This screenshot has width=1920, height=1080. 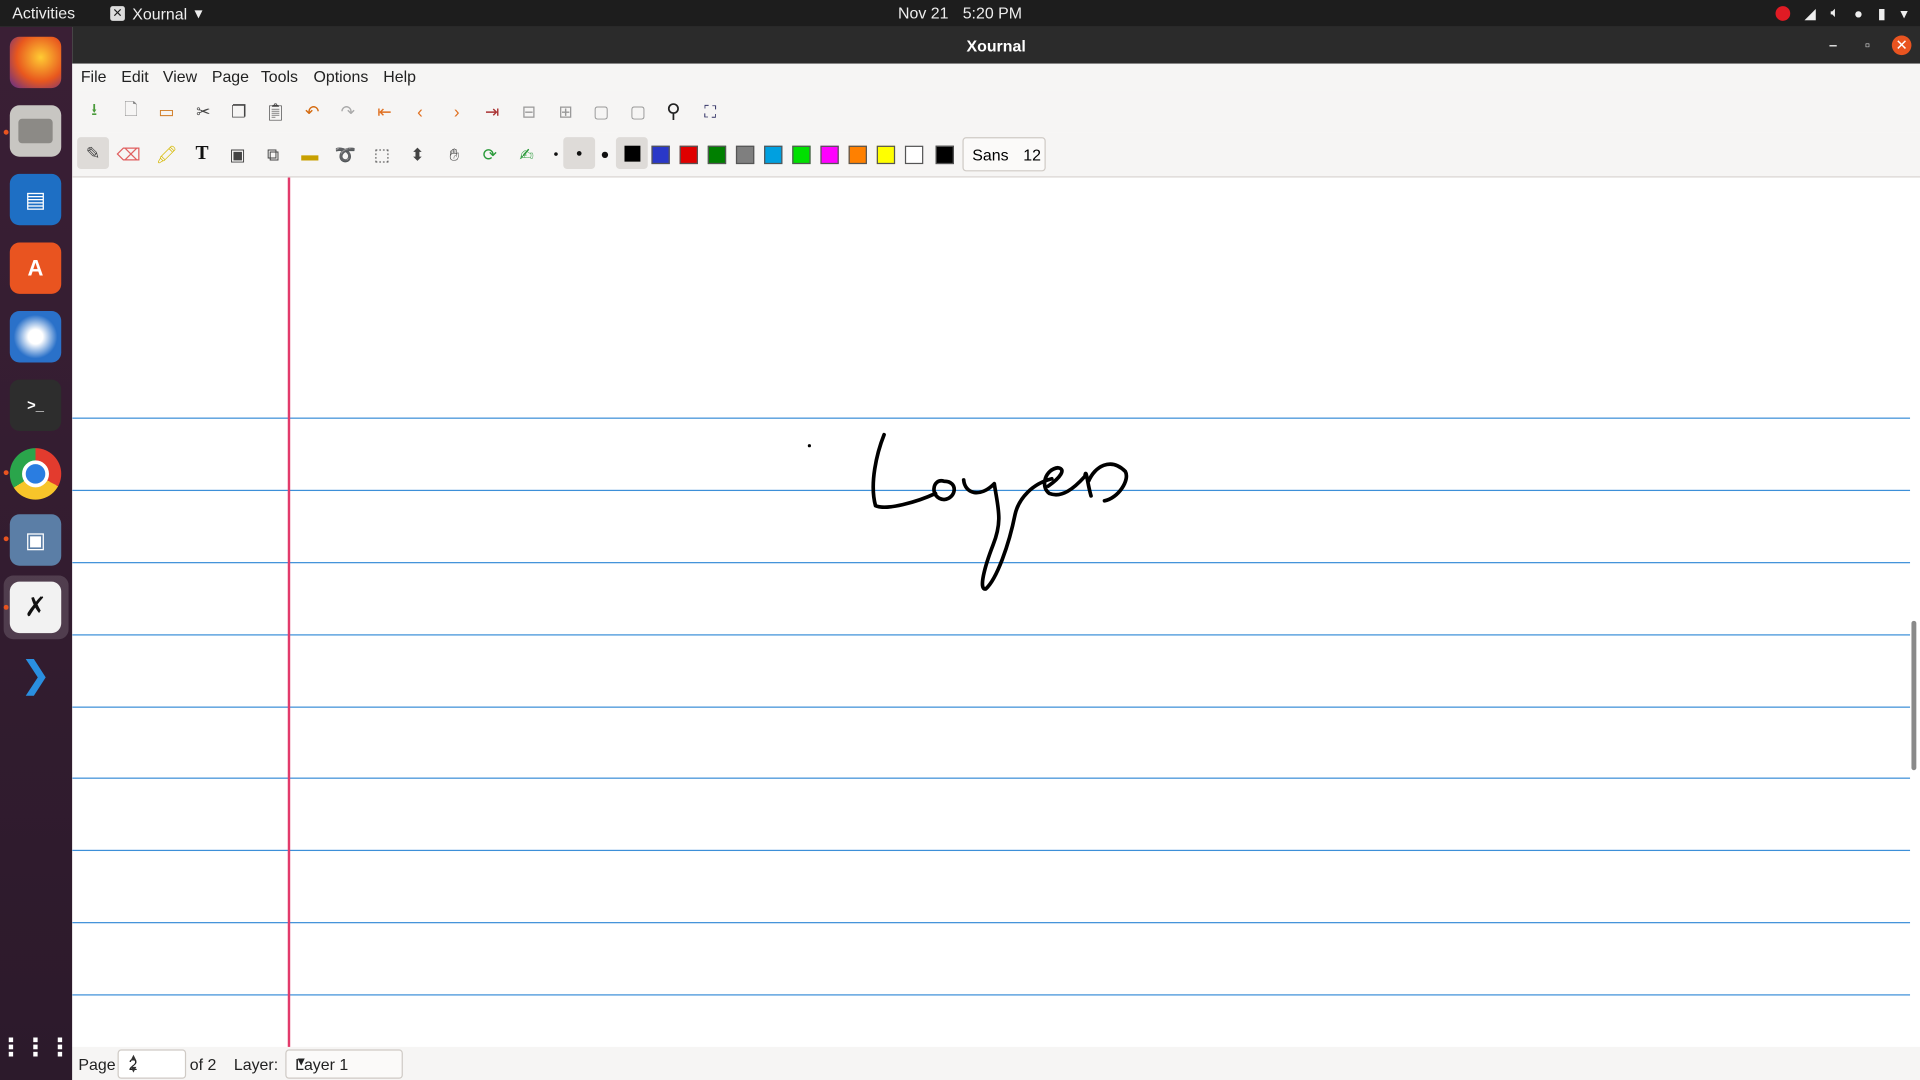 What do you see at coordinates (1868, 46) in the screenshot?
I see `maximize-button: ▫` at bounding box center [1868, 46].